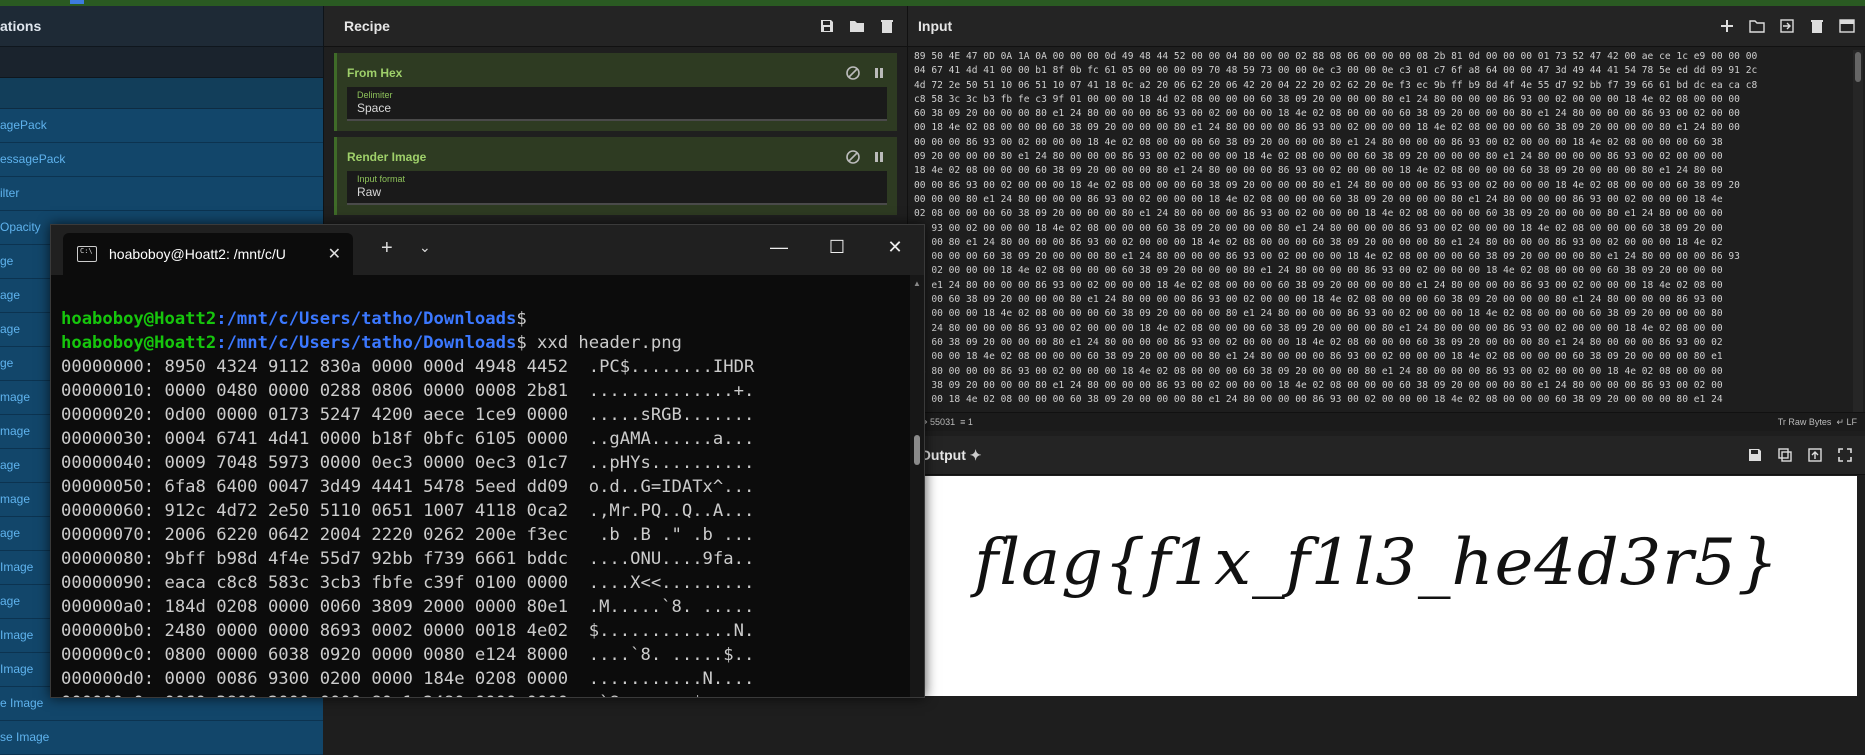  What do you see at coordinates (935, 26) in the screenshot?
I see `input-title: Input` at bounding box center [935, 26].